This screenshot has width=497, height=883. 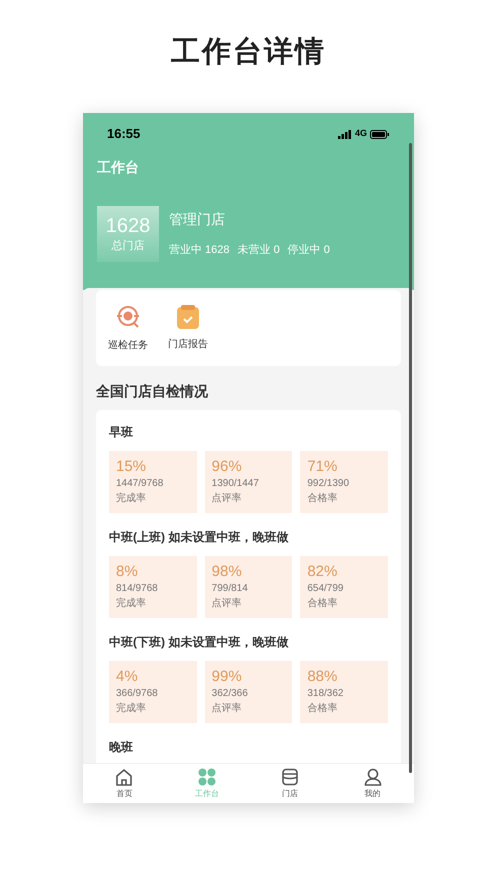 What do you see at coordinates (248, 52) in the screenshot?
I see `page-title: 工作台详情` at bounding box center [248, 52].